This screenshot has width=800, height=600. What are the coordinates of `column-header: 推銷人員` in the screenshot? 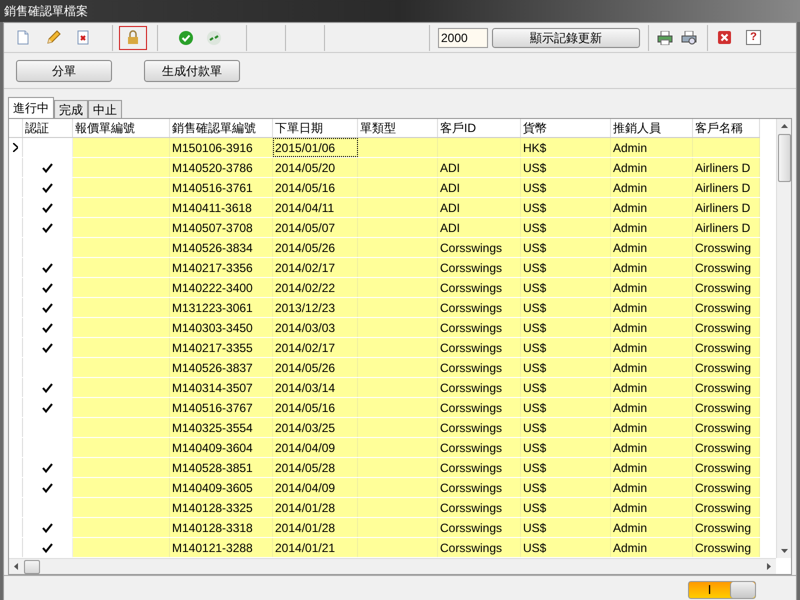 It's located at (652, 128).